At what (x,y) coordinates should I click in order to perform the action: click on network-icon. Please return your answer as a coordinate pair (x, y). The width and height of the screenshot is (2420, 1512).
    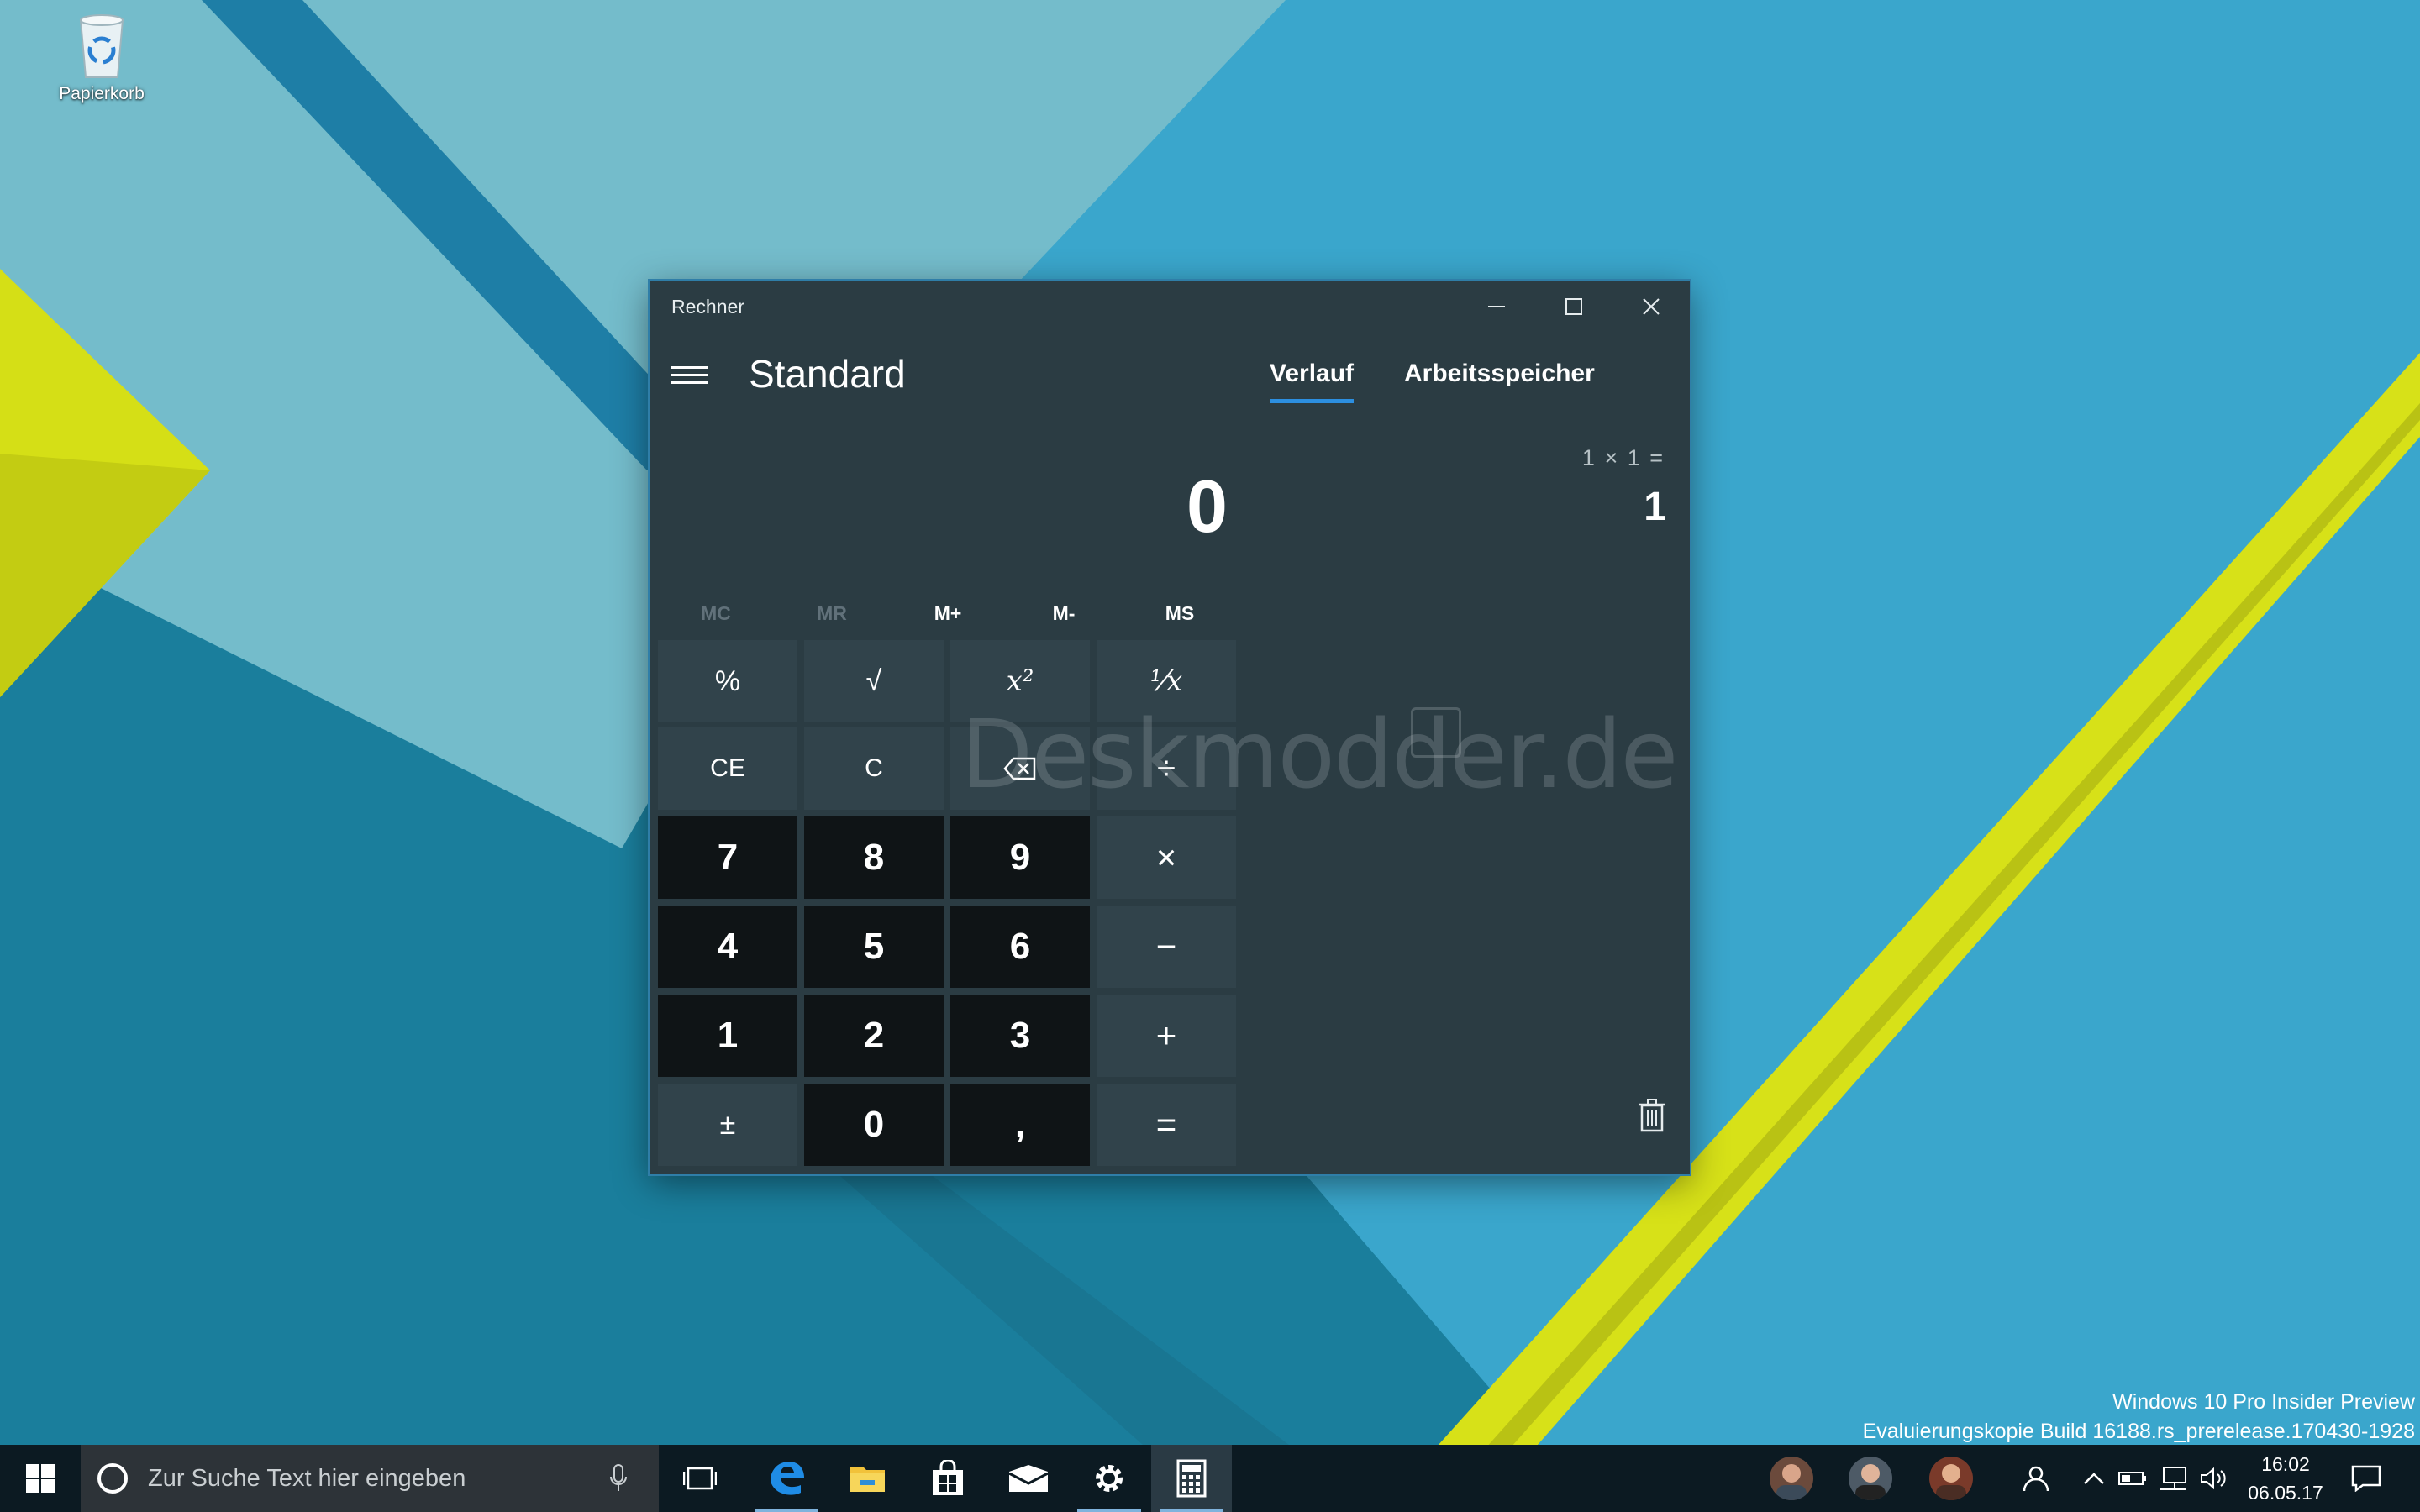
    Looking at the image, I should click on (2173, 1478).